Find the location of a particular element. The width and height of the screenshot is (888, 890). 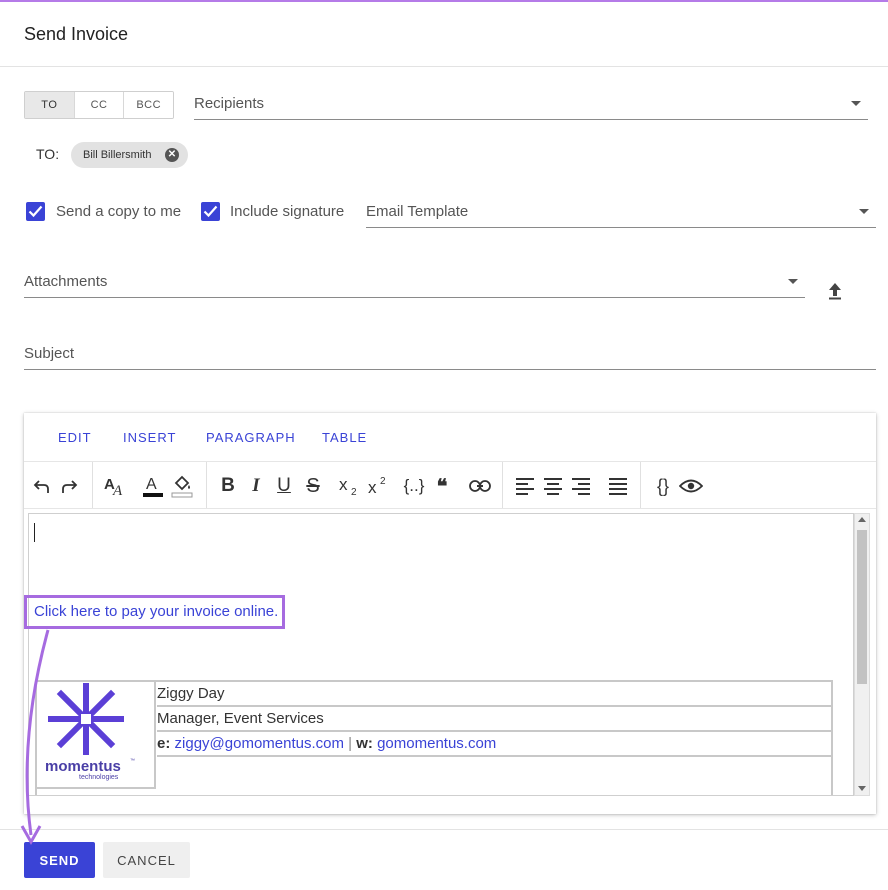

send-button: SEND is located at coordinates (59, 860).